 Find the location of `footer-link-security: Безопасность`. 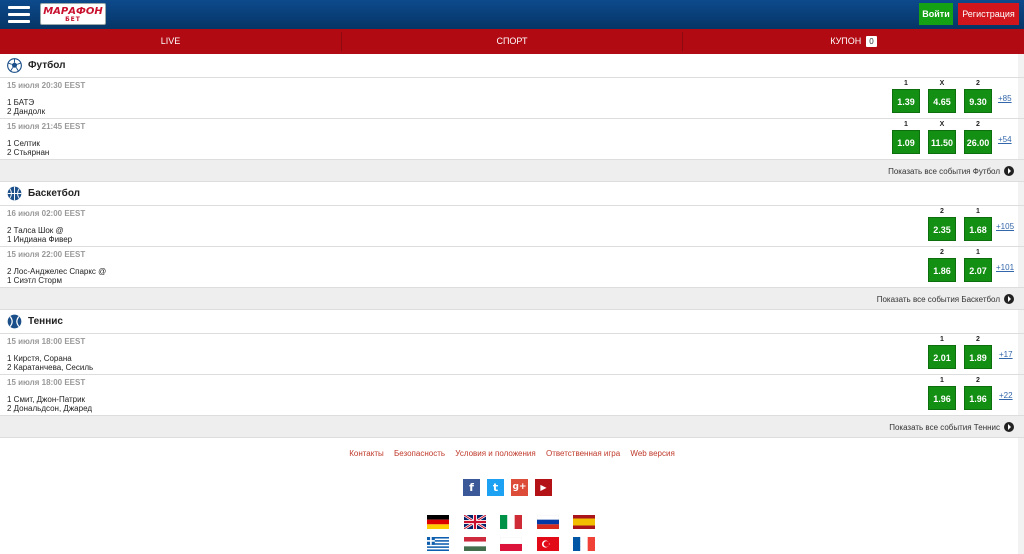

footer-link-security: Безопасность is located at coordinates (419, 453).